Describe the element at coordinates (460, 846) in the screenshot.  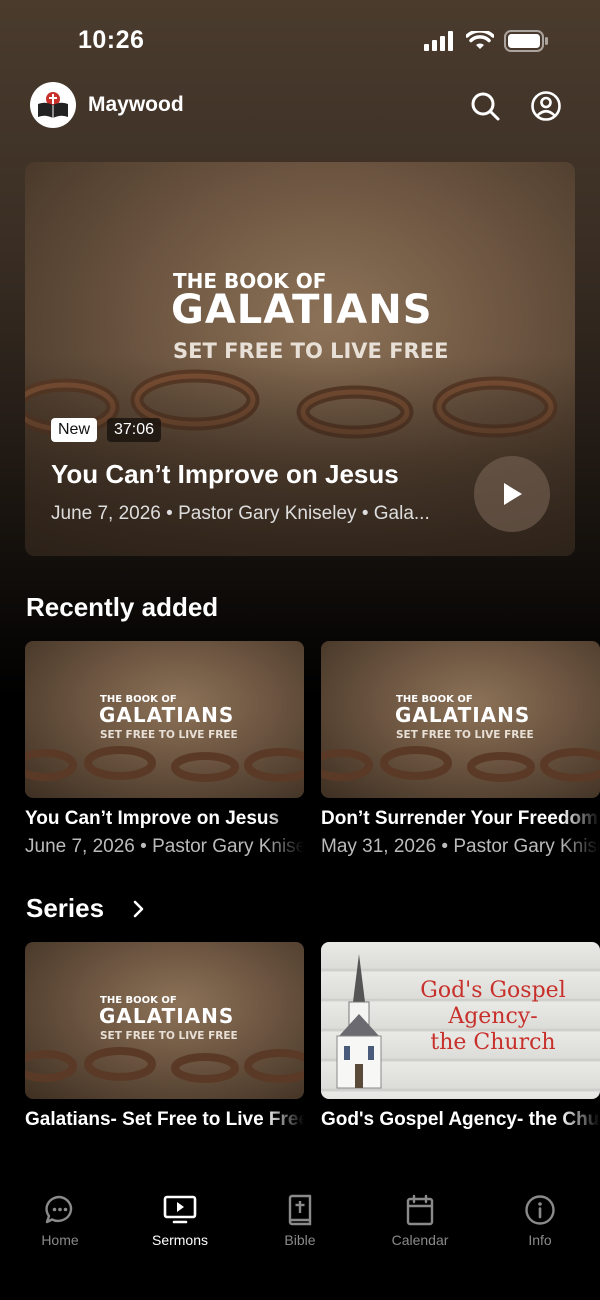
I see `recent-card-meta: May 31, 2026 • Pastor Gary Kniseley` at that location.